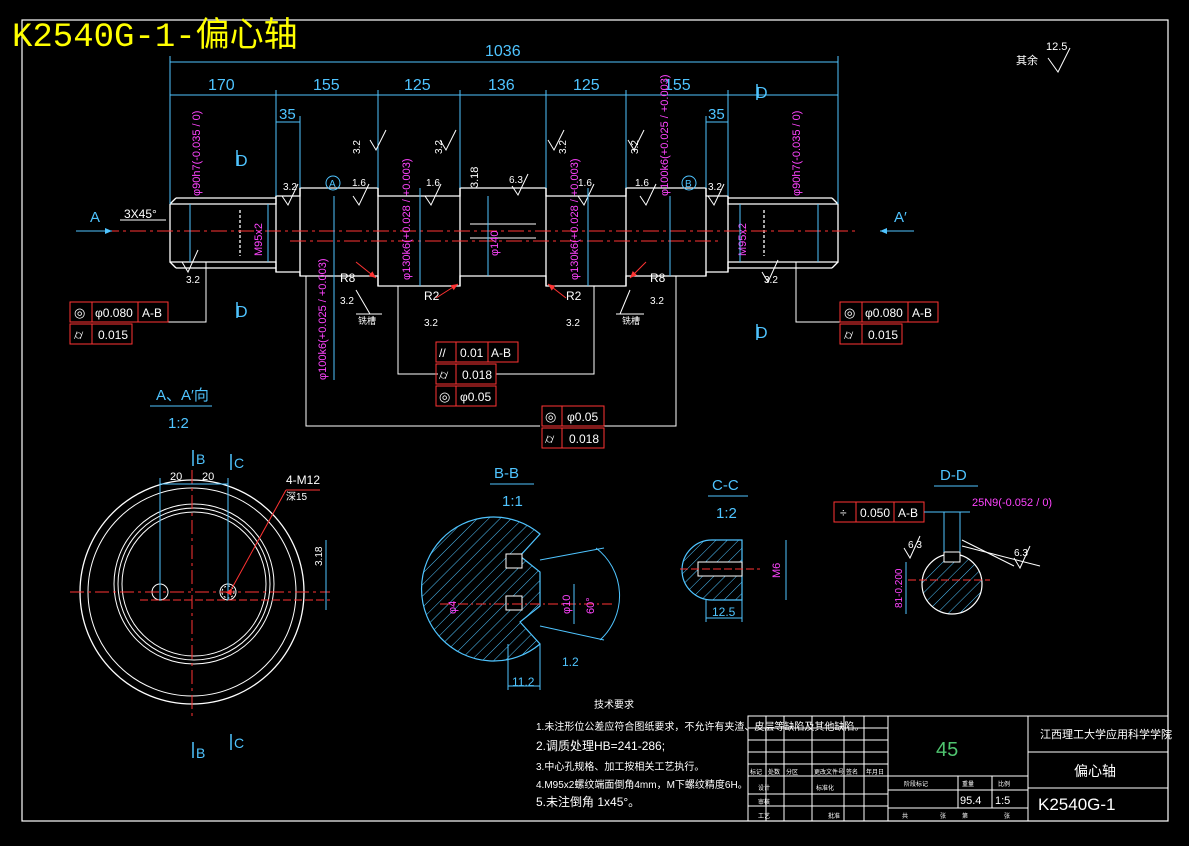  What do you see at coordinates (239, 743) in the screenshot?
I see `mark-c-bottom: C` at bounding box center [239, 743].